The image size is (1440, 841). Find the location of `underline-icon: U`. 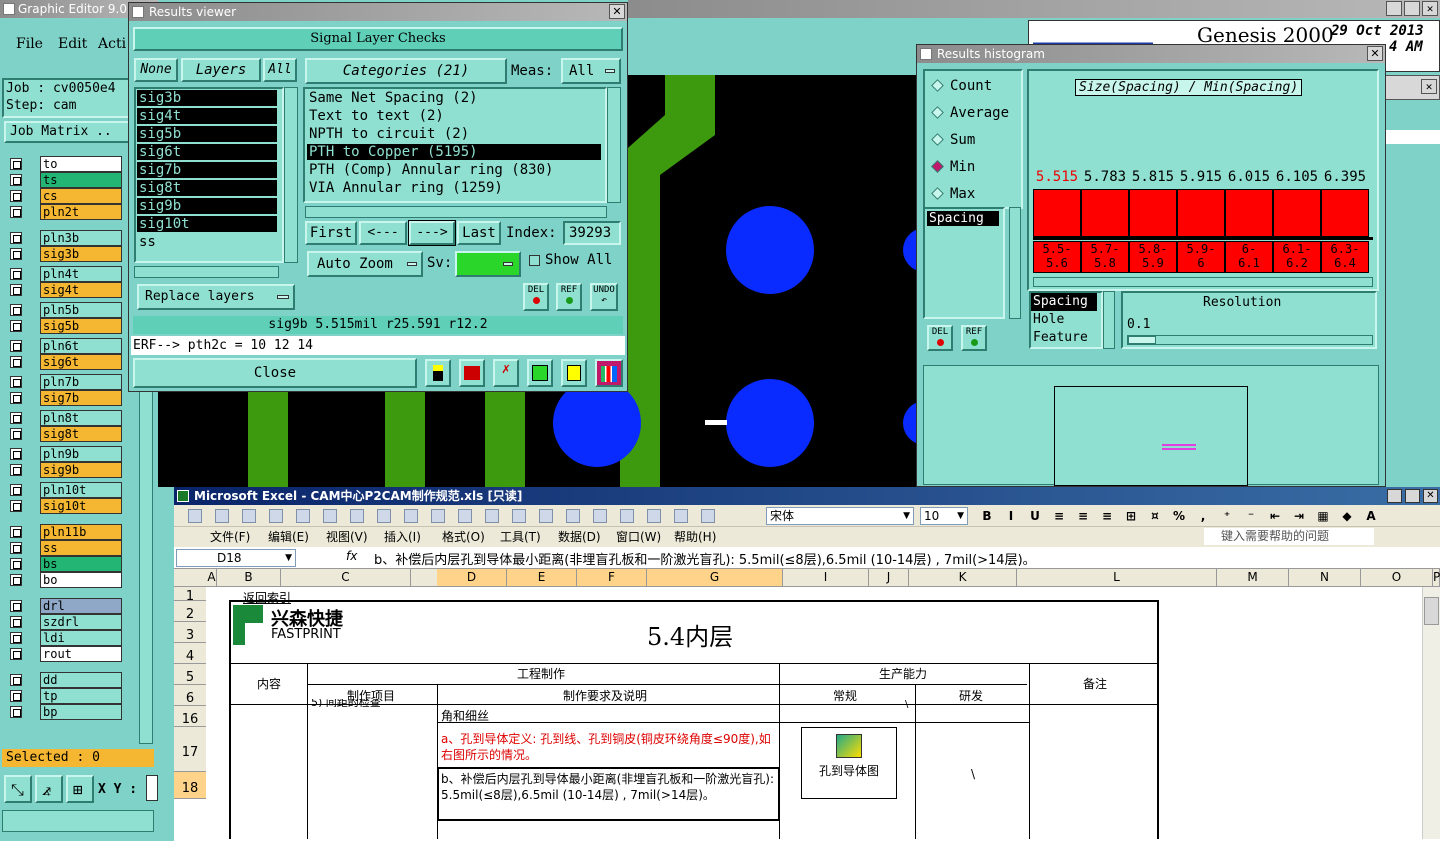

underline-icon: U is located at coordinates (1035, 516).